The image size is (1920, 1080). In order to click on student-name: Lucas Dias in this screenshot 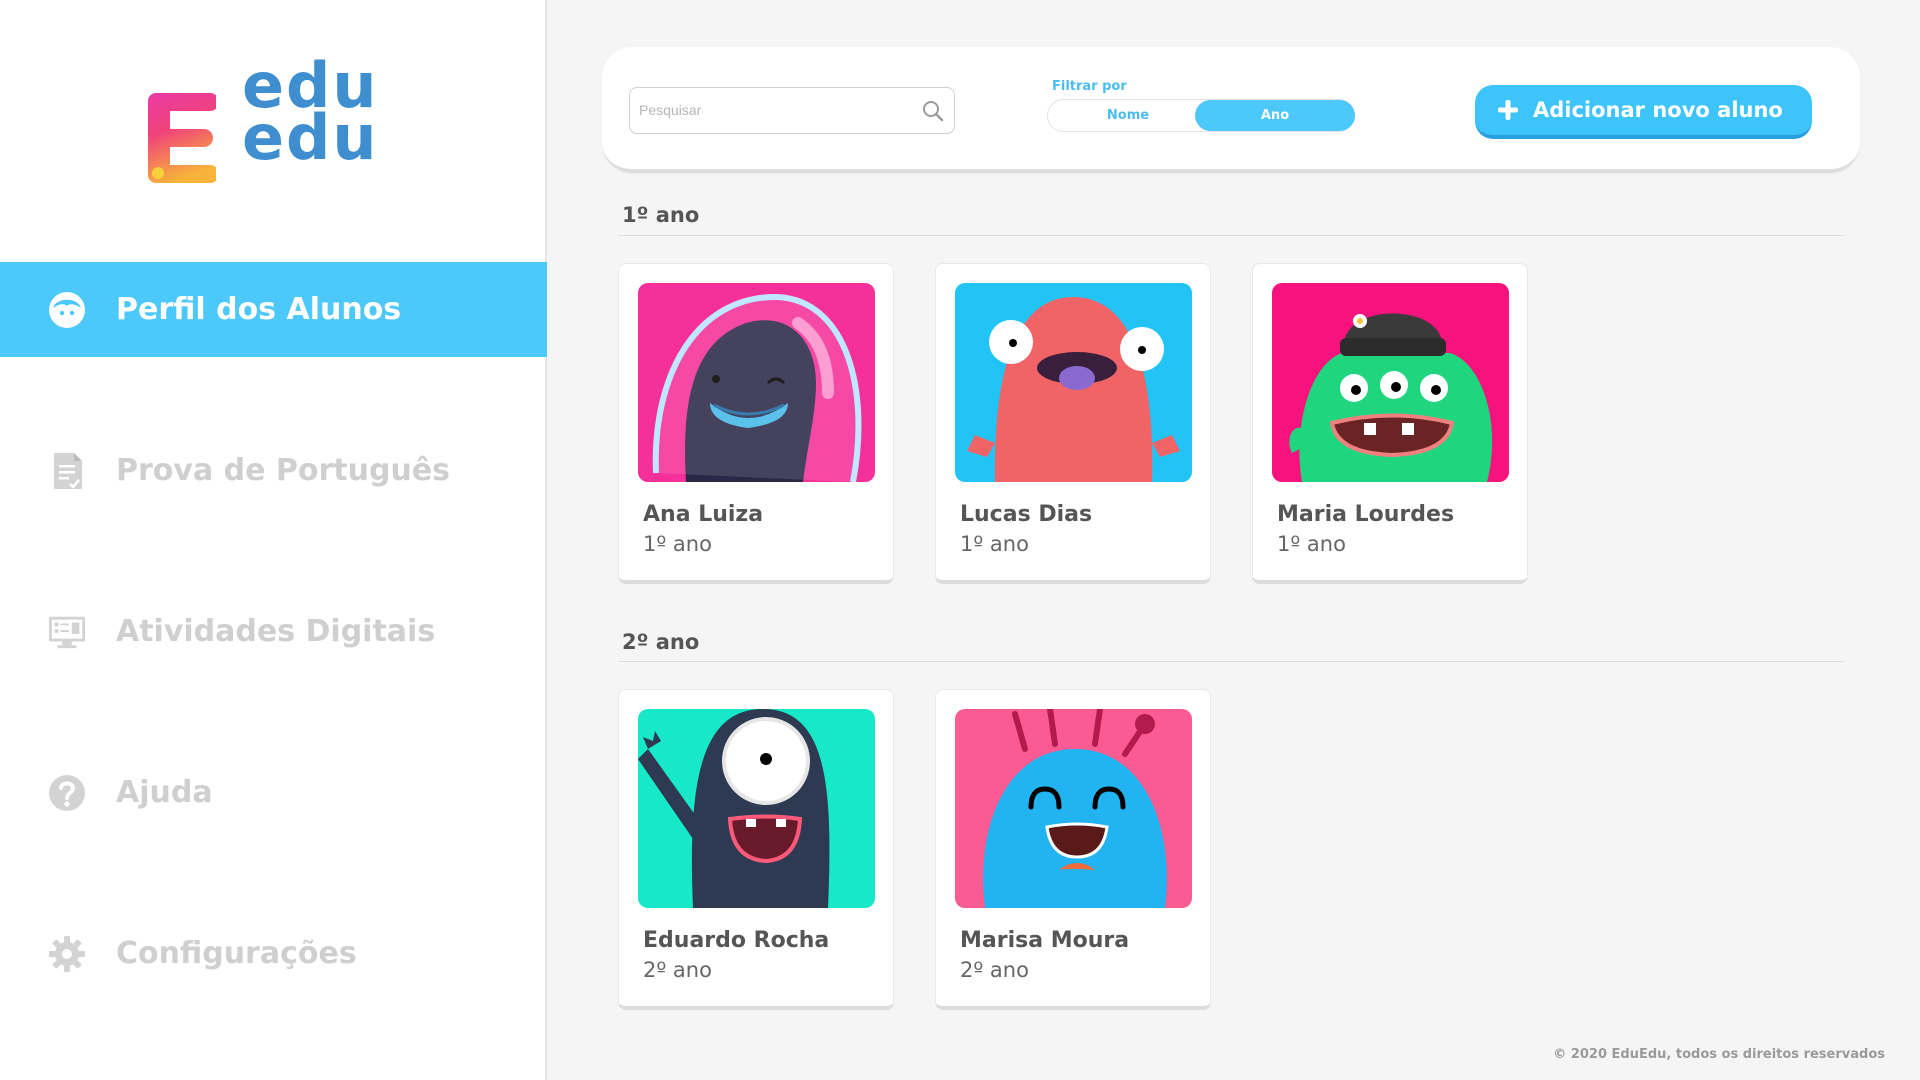, I will do `click(1026, 514)`.